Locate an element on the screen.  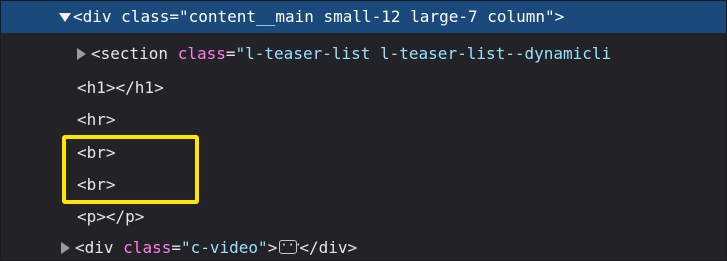
attr-value: "content__main small-12 large-7 column" is located at coordinates (366, 16).